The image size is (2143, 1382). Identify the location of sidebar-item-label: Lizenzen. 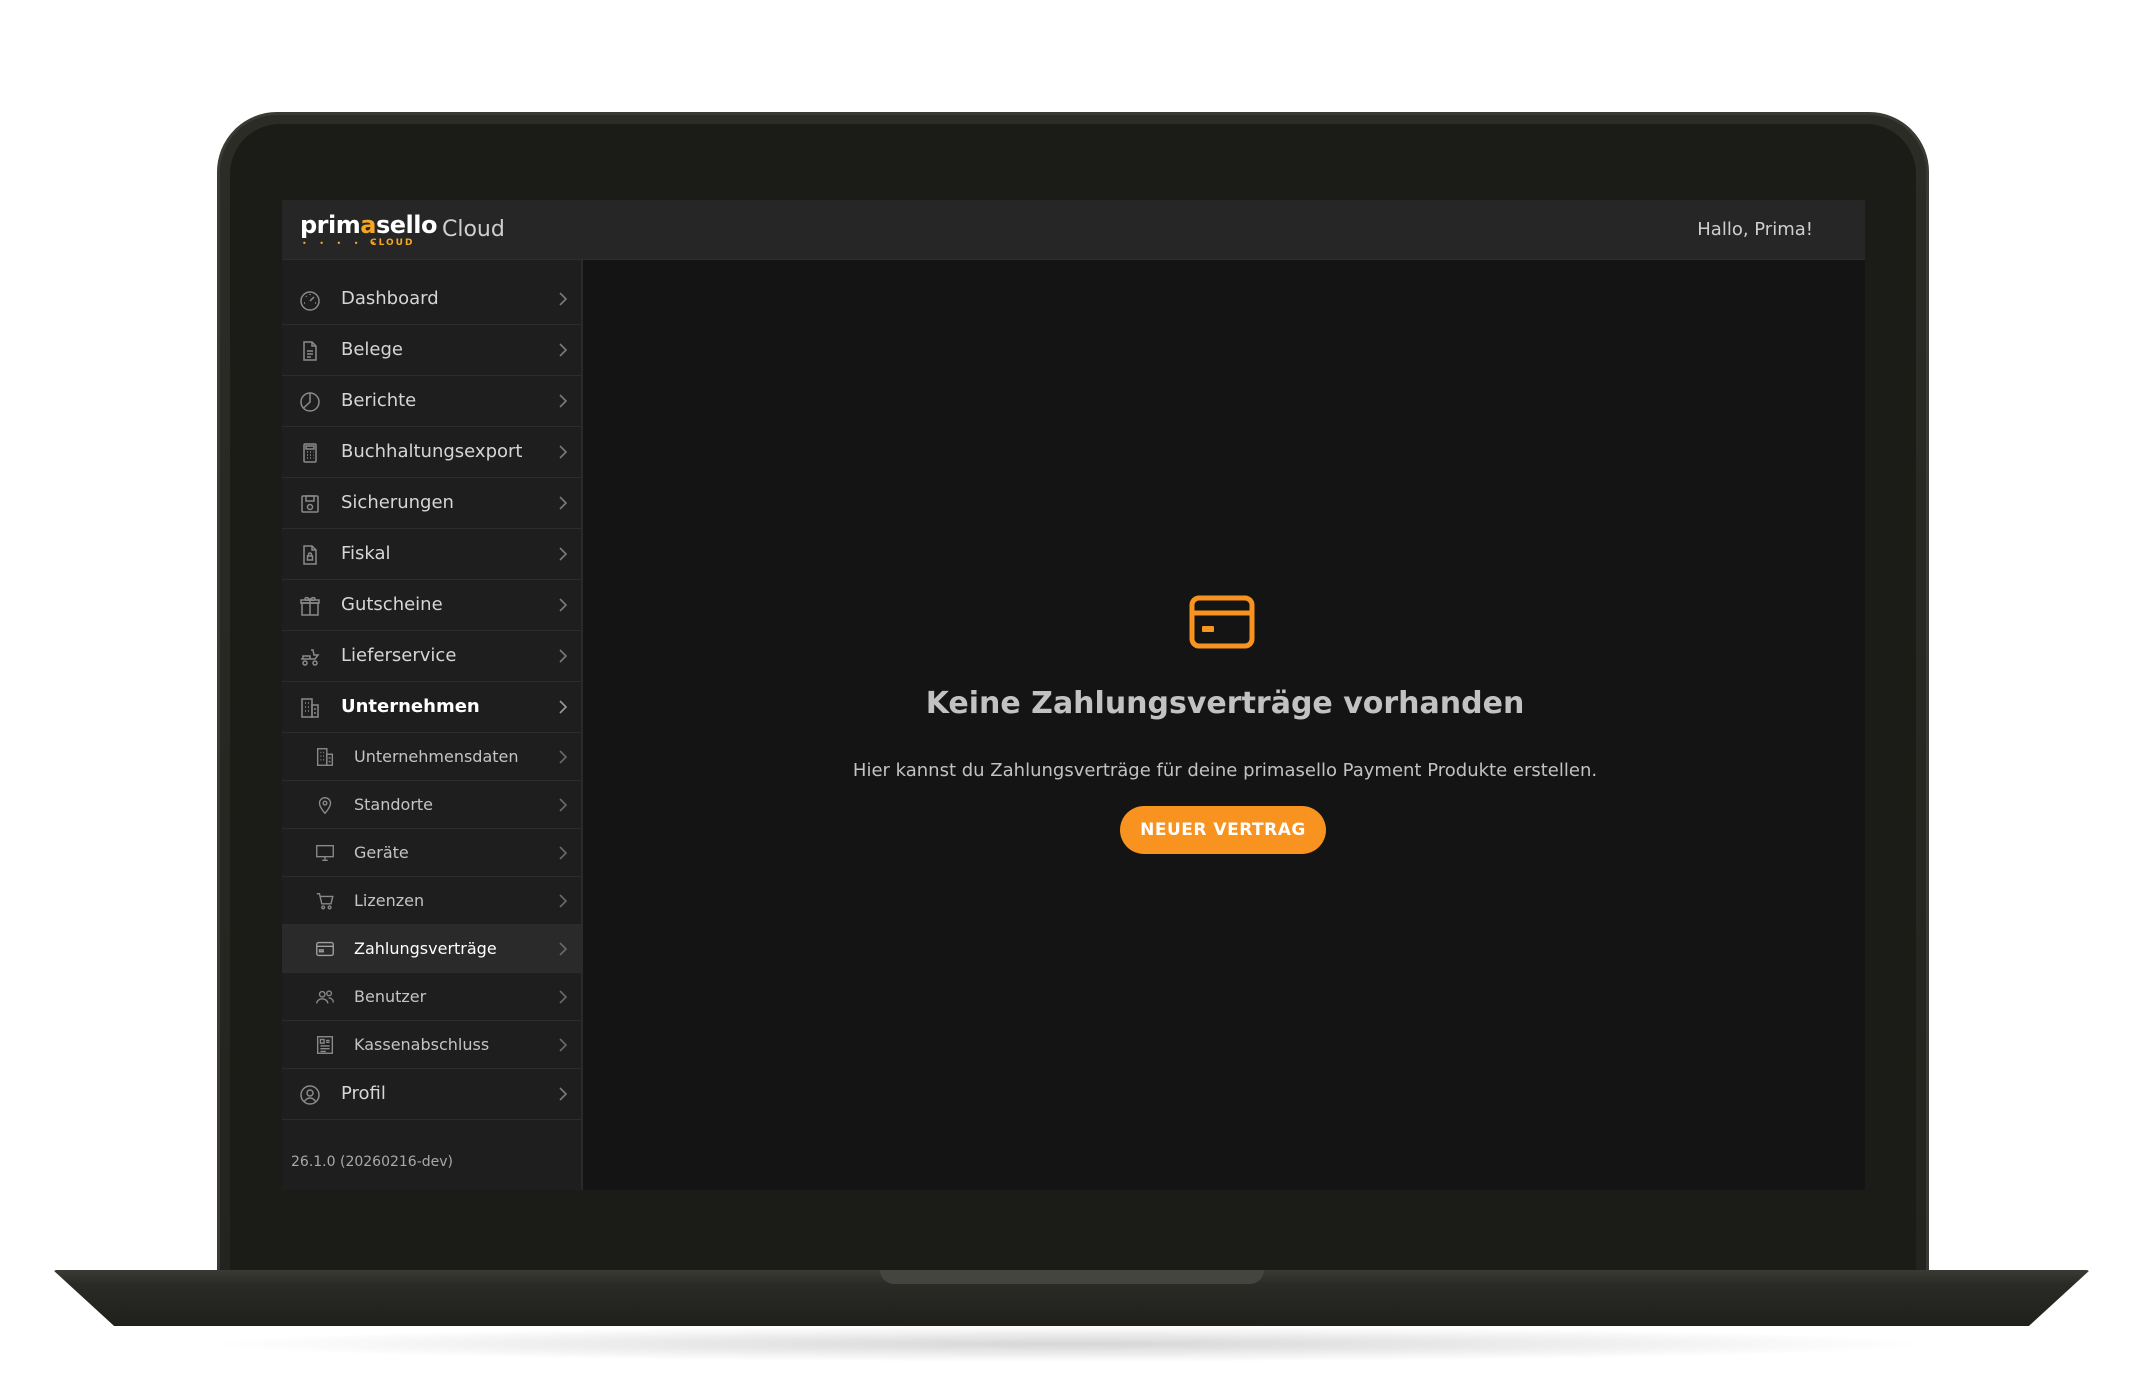
(389, 900).